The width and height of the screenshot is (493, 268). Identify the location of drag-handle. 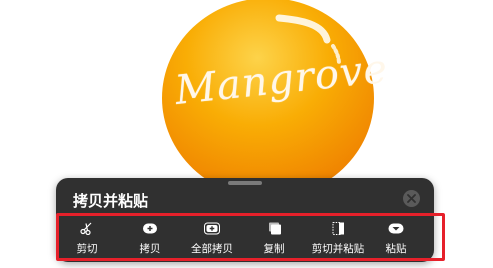
(245, 183).